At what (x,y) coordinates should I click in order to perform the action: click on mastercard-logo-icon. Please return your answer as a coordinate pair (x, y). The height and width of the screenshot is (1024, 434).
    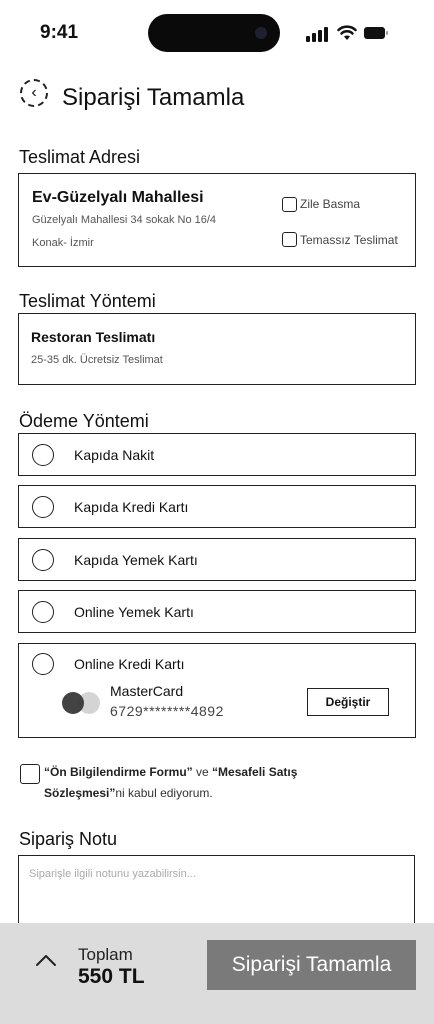
    Looking at the image, I should click on (82, 704).